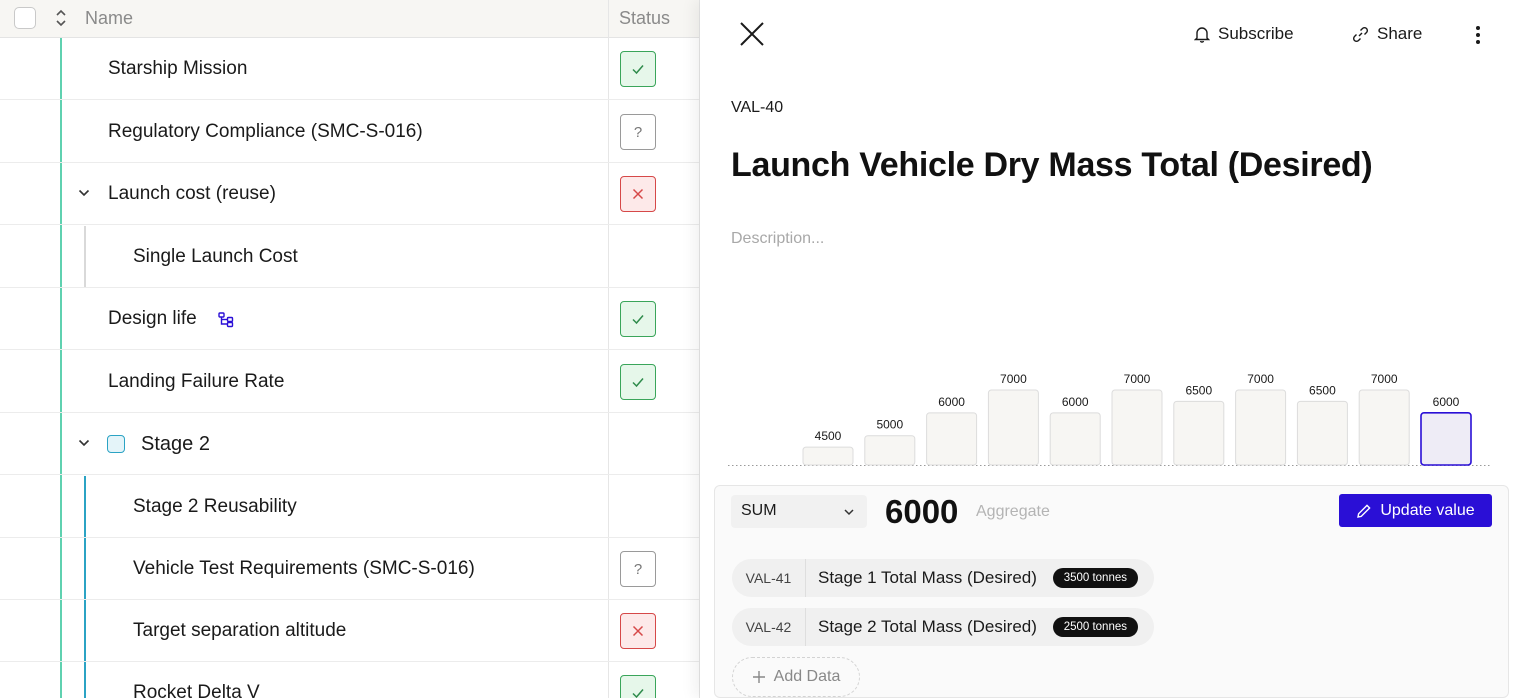 The image size is (1520, 698). What do you see at coordinates (304, 568) in the screenshot?
I see `row-label: Vehicle Test Requirements (SMC-S-016)` at bounding box center [304, 568].